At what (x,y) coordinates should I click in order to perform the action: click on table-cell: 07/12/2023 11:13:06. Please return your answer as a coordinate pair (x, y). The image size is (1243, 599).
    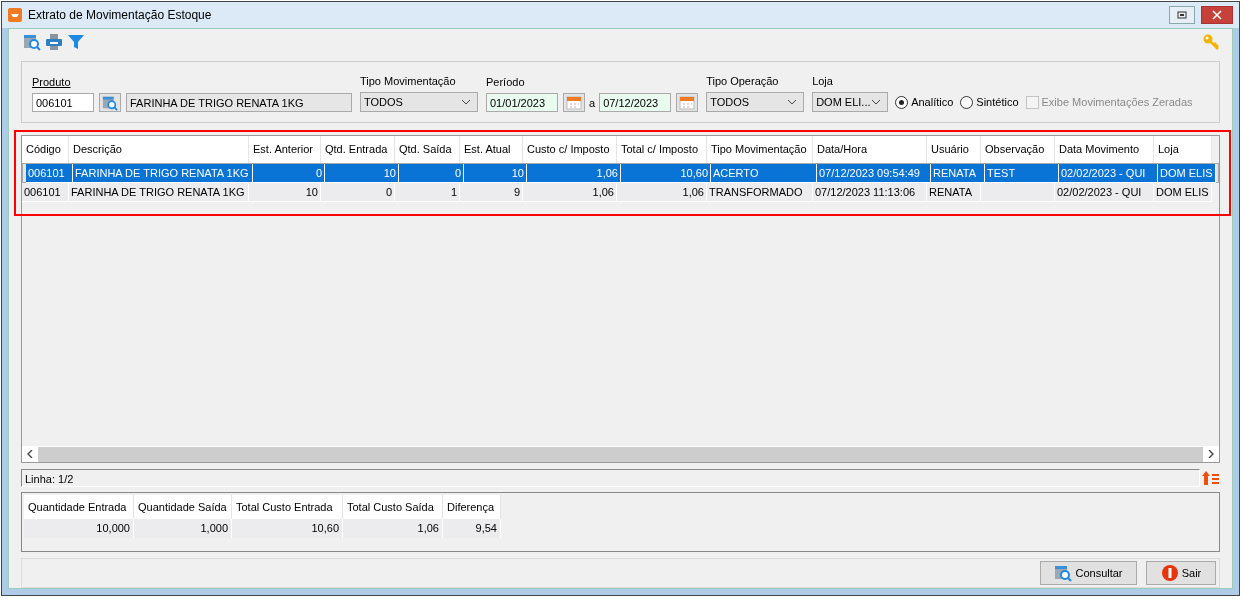
    Looking at the image, I should click on (870, 192).